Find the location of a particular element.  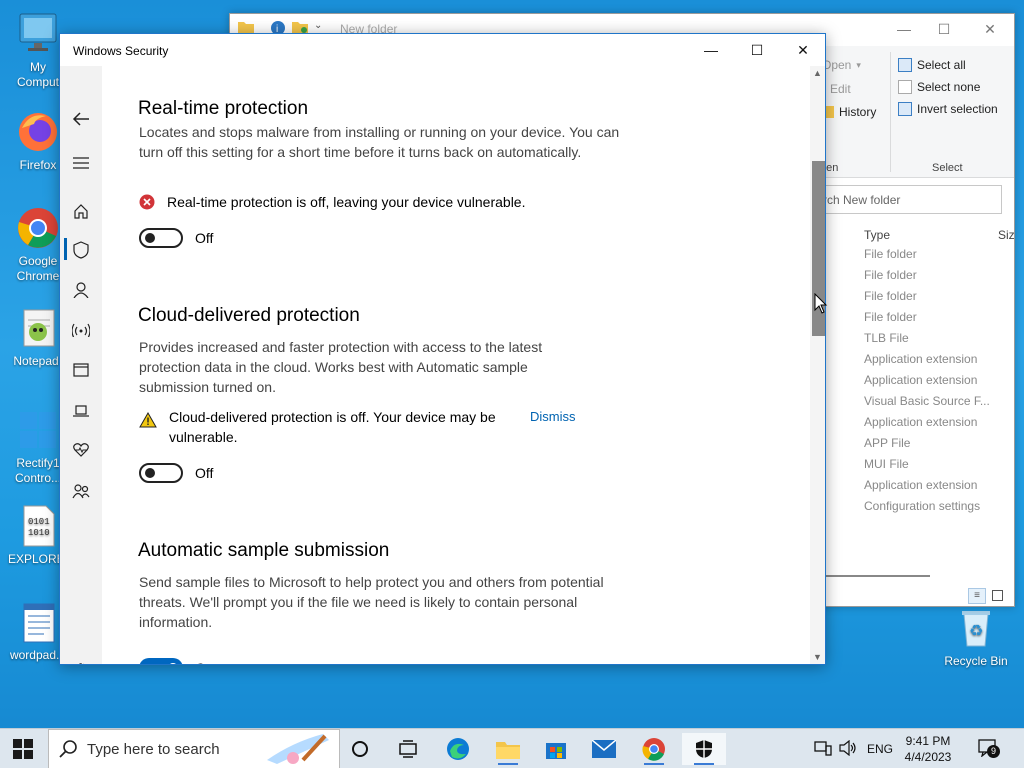

windows-security-taskbar-button is located at coordinates (704, 749).